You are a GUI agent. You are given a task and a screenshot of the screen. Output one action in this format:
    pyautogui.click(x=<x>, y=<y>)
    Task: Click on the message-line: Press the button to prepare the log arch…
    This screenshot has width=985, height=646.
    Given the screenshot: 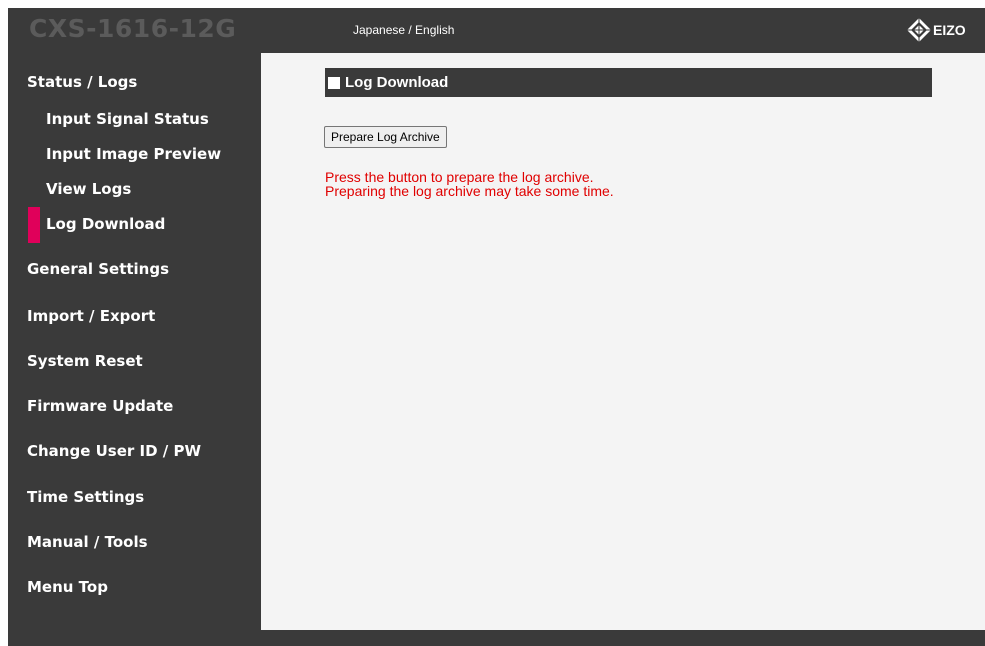 What is the action you would take?
    pyautogui.click(x=459, y=177)
    